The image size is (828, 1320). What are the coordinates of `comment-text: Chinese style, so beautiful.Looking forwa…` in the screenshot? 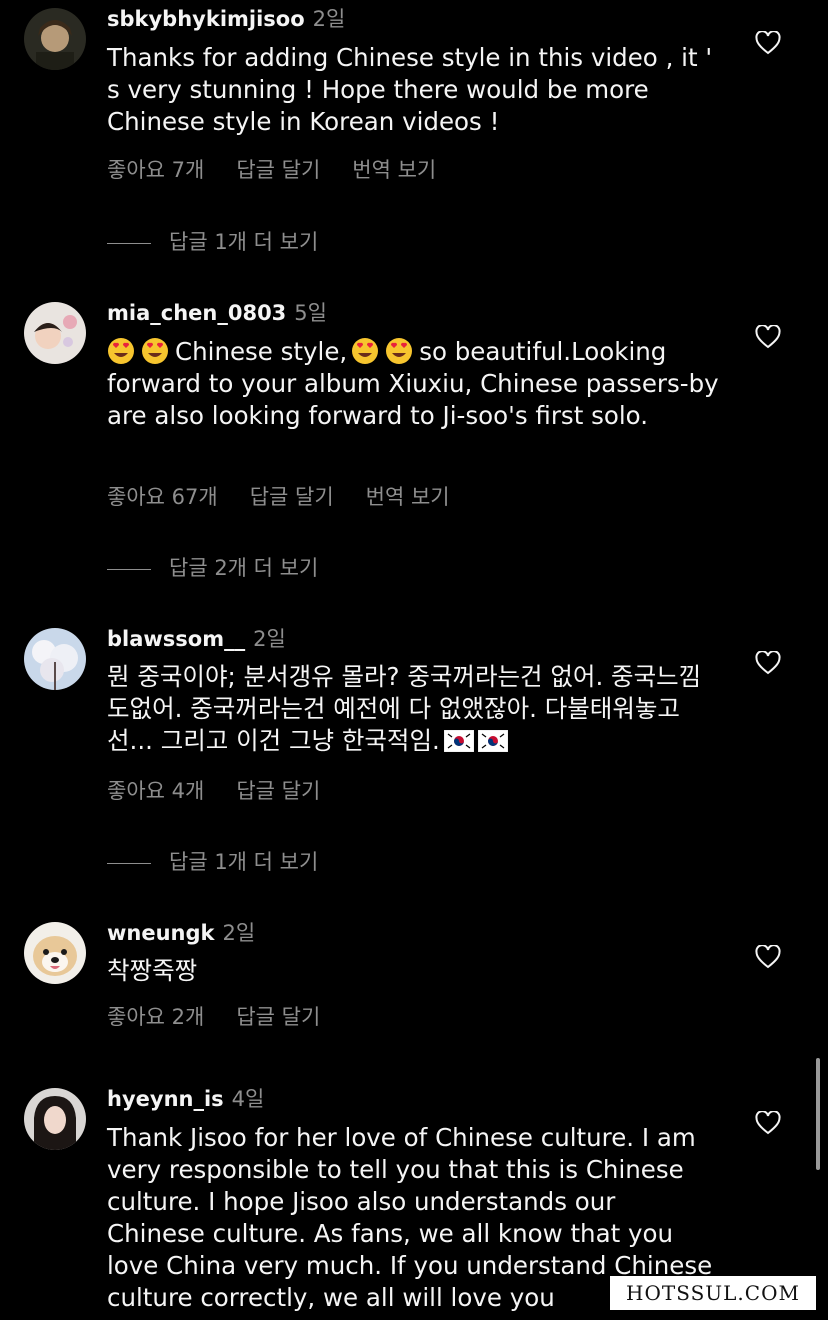 It's located at (417, 384).